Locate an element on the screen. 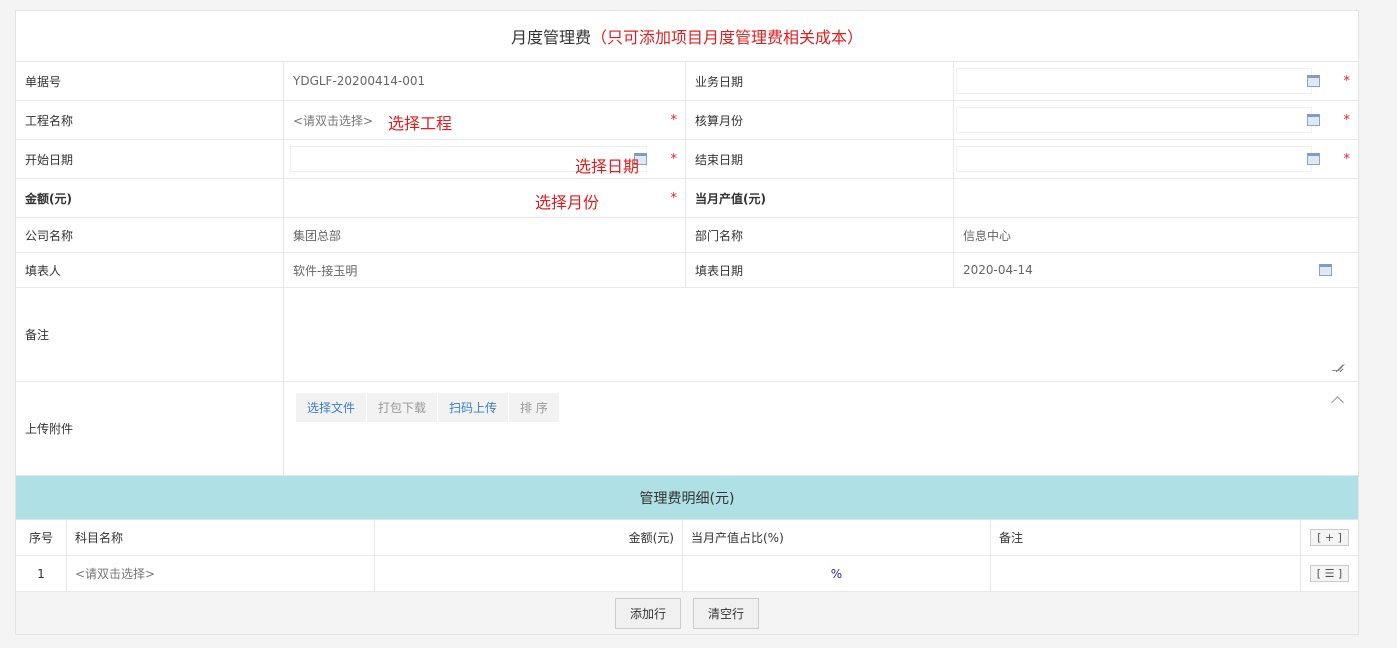 This screenshot has width=1397, height=648. form-row: 公司名称 集团总部 部门名称 信息中心 is located at coordinates (687, 235).